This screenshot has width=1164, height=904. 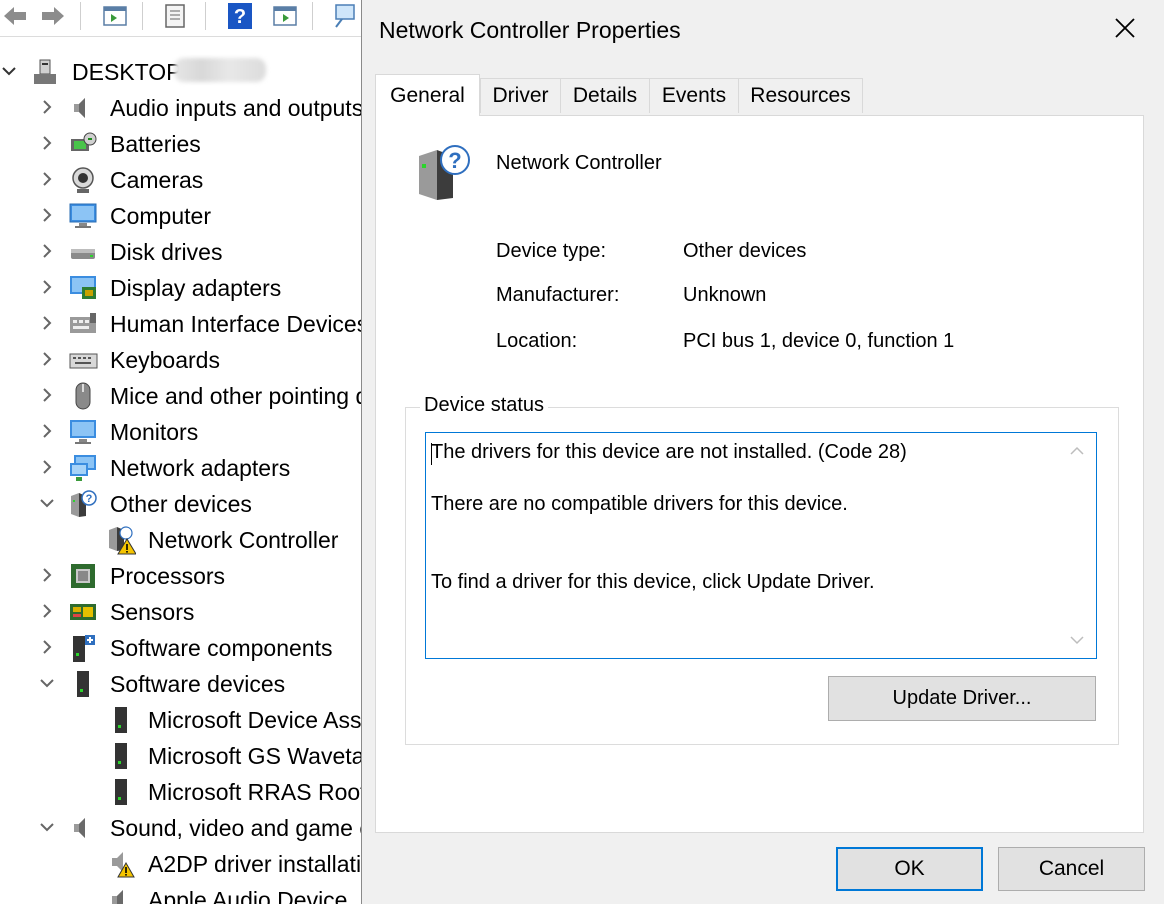 I want to click on tree-item: Microsoft GS Wavetable Synth, so click(x=181, y=756).